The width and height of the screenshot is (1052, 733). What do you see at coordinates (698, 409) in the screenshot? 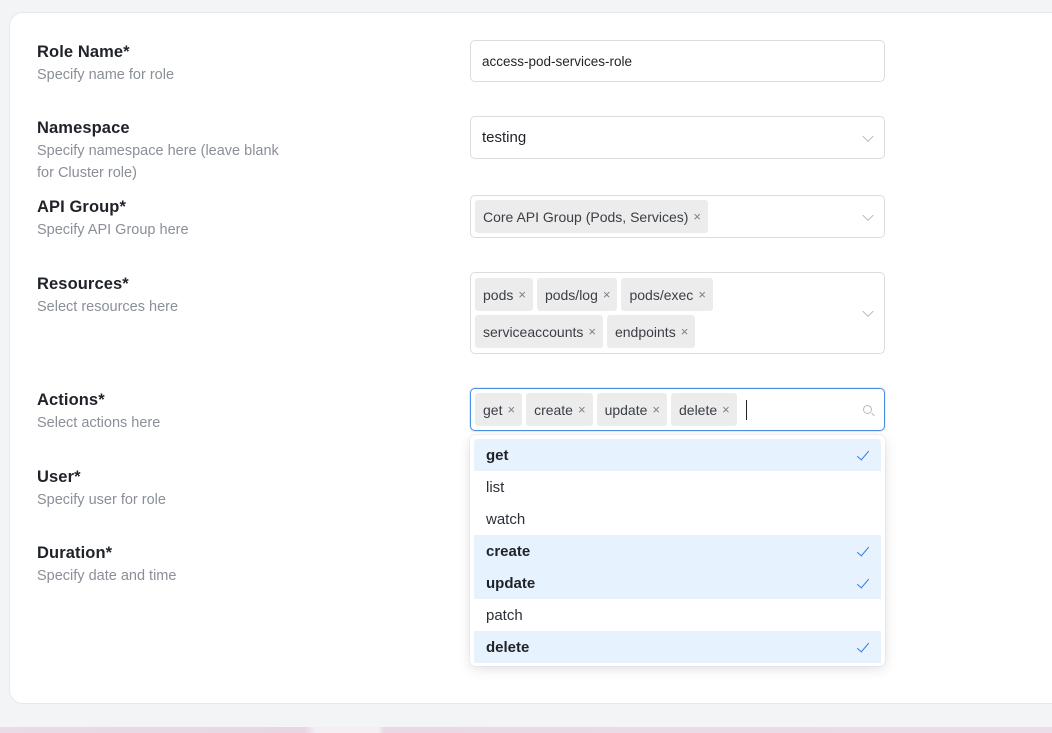
I see `tag-label: delete` at bounding box center [698, 409].